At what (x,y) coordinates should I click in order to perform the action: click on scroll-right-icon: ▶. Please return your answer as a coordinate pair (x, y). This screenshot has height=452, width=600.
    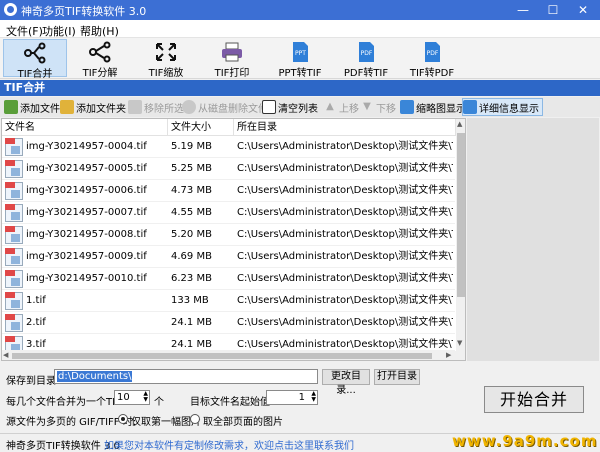
    Looking at the image, I should click on (448, 355).